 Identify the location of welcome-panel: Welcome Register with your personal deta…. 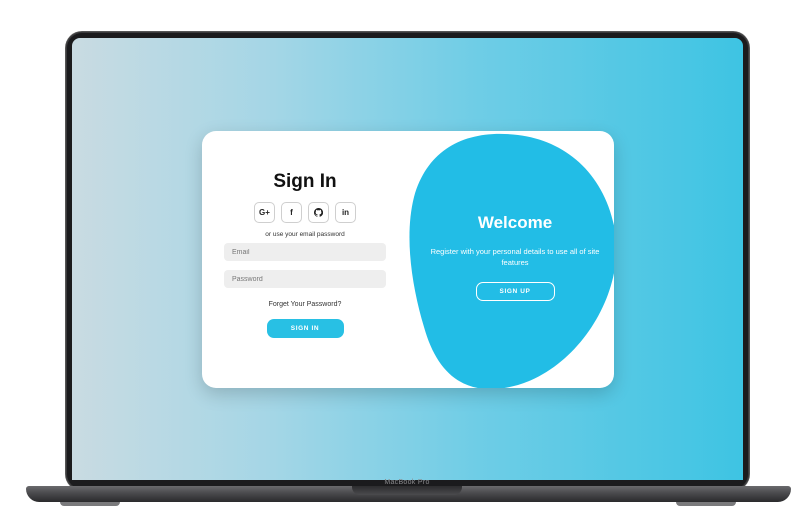
(515, 259).